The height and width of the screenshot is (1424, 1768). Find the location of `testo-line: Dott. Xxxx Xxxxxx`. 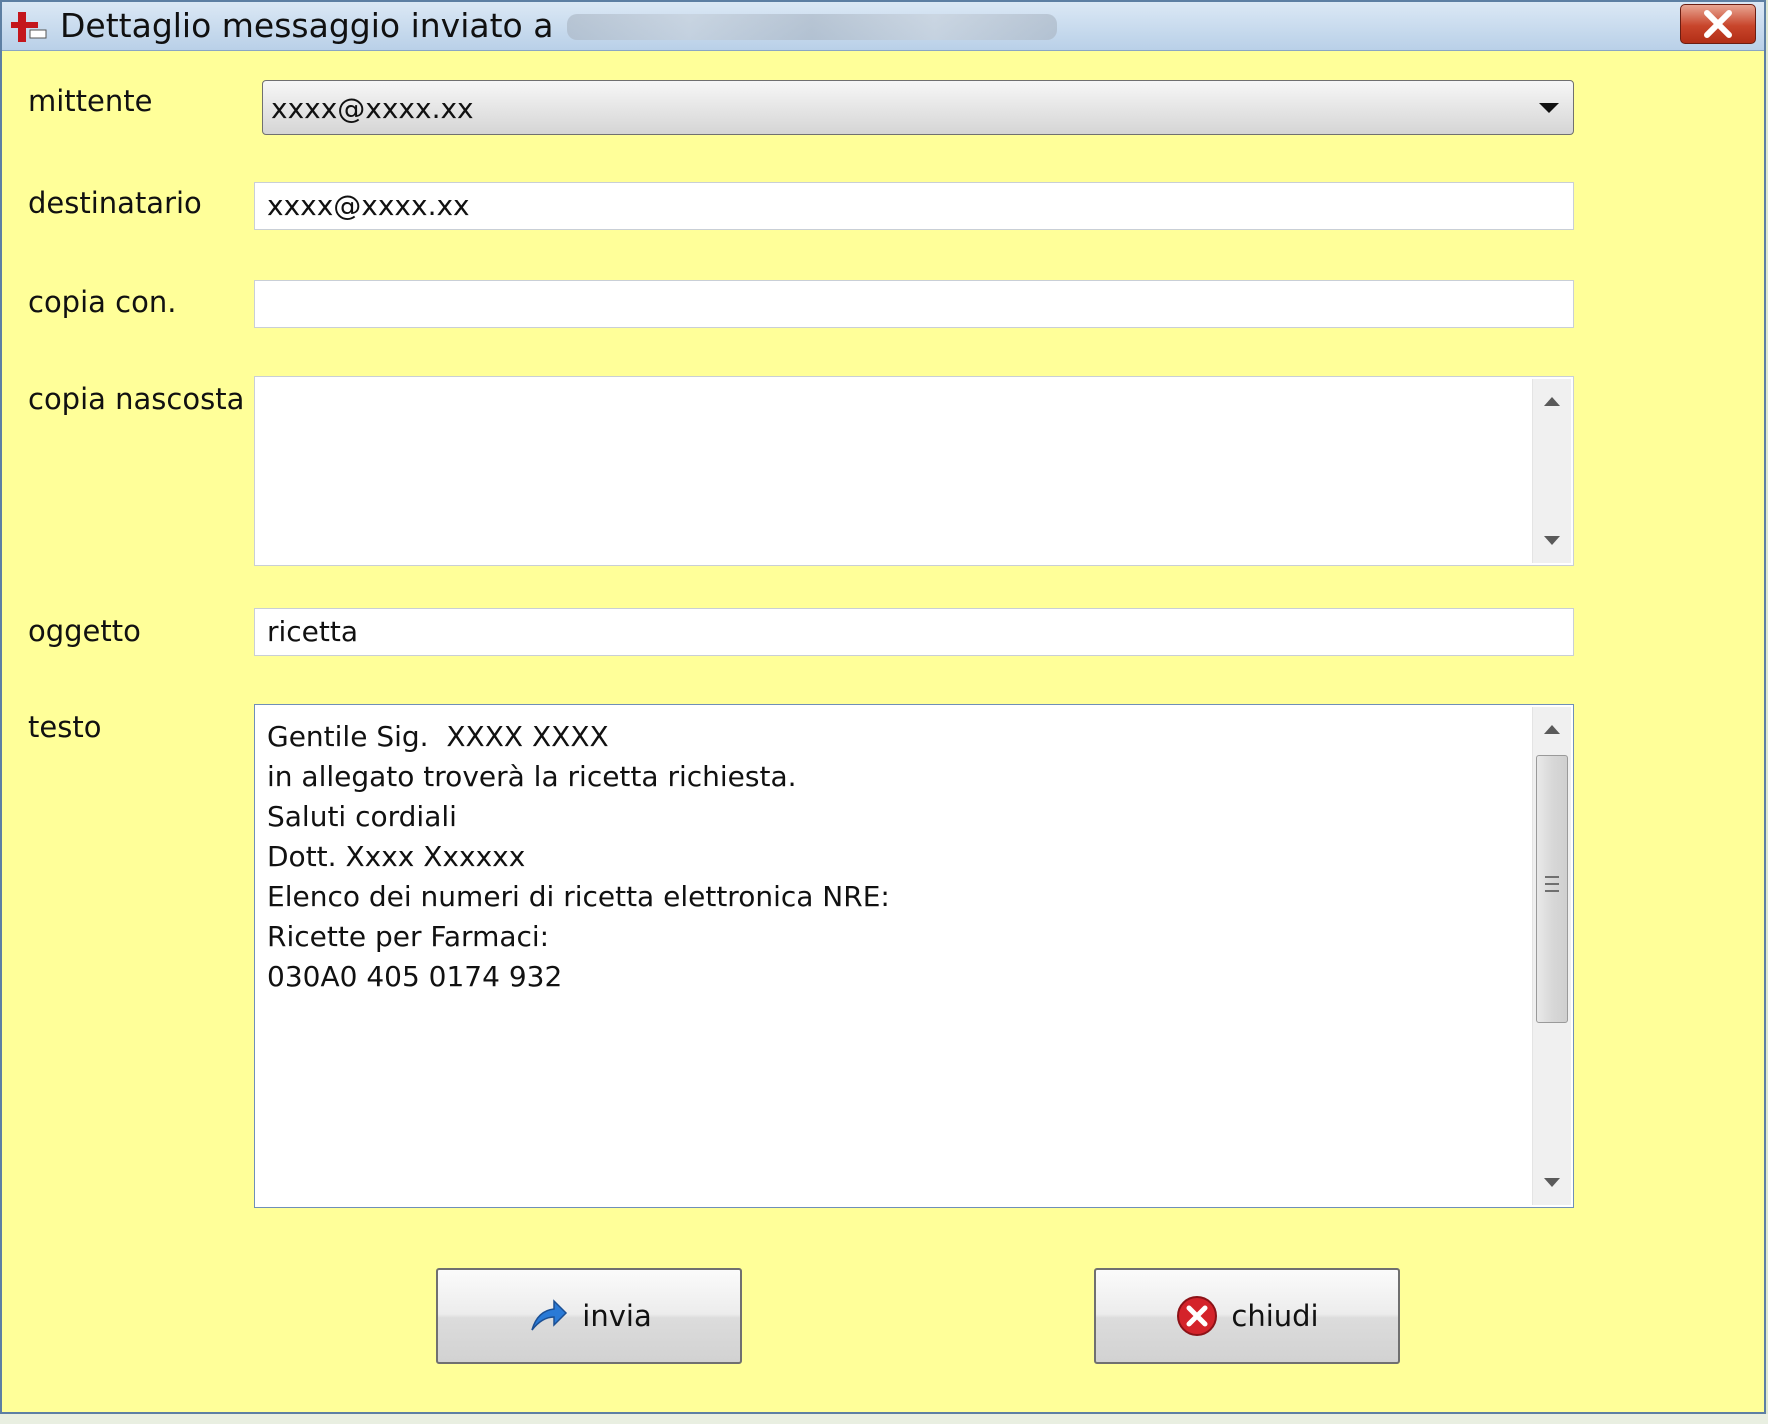

testo-line: Dott. Xxxx Xxxxxx is located at coordinates (396, 856).